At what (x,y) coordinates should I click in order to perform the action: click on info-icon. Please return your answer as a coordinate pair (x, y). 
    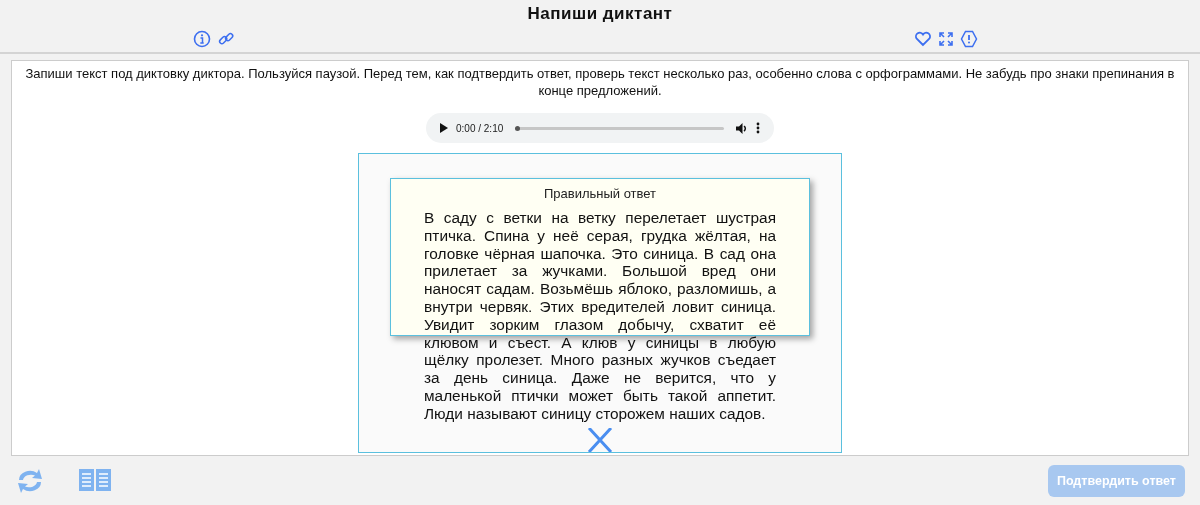
    Looking at the image, I should click on (202, 39).